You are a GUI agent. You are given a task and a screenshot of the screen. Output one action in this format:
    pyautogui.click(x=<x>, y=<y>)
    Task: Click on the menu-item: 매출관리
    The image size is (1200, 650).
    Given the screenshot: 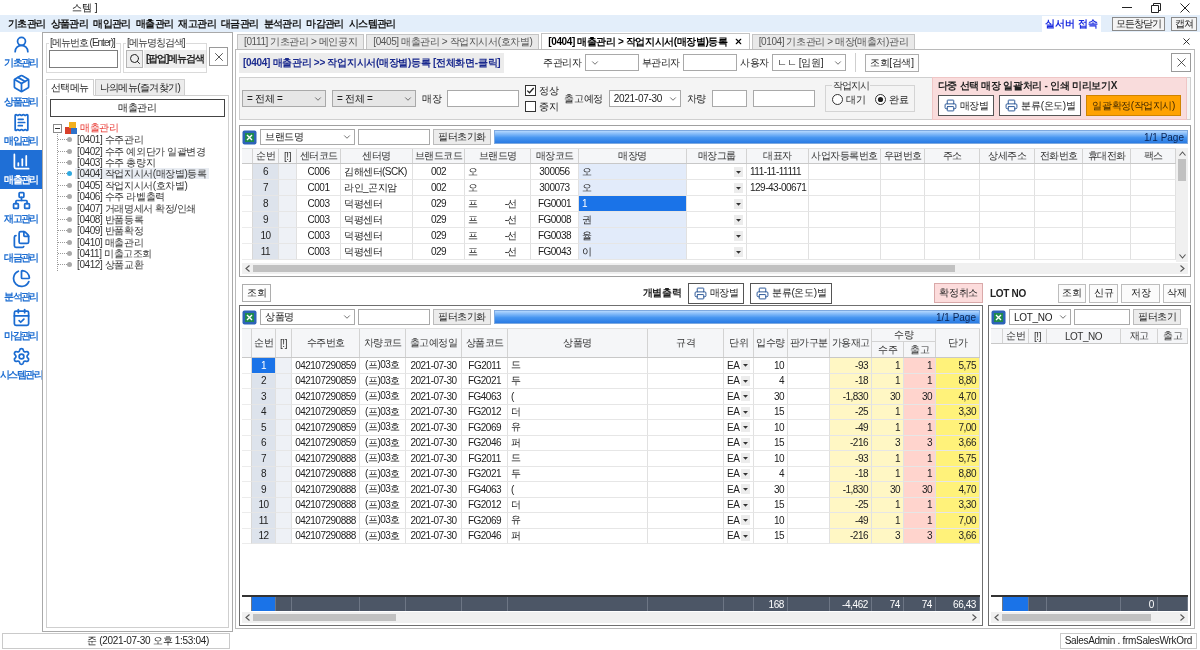 What is the action you would take?
    pyautogui.click(x=154, y=23)
    